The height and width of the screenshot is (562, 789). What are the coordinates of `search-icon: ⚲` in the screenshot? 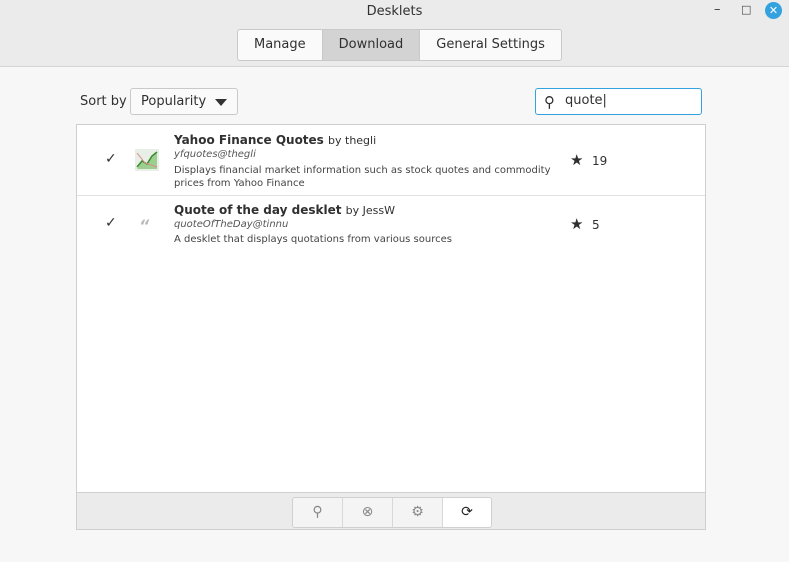 It's located at (549, 102).